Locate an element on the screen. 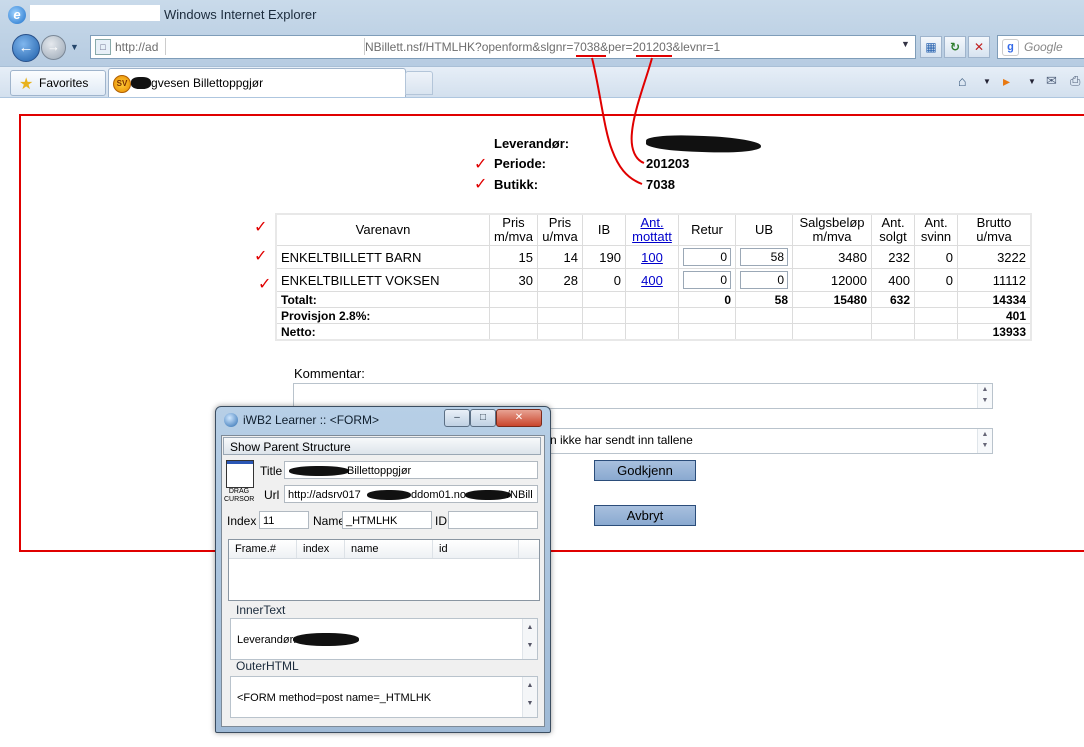 The image size is (1084, 747). row-pris-mva: 30 is located at coordinates (513, 280).